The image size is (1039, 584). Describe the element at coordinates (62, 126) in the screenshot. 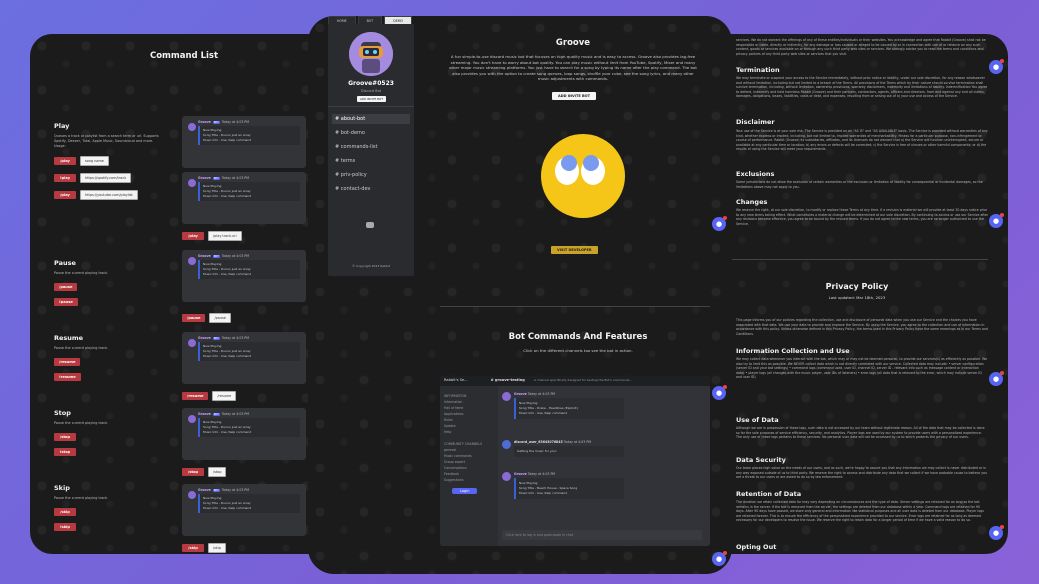

I see `section-heading: Play` at that location.